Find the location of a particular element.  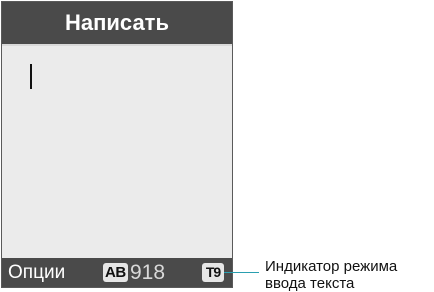

text-cursor is located at coordinates (31, 76).